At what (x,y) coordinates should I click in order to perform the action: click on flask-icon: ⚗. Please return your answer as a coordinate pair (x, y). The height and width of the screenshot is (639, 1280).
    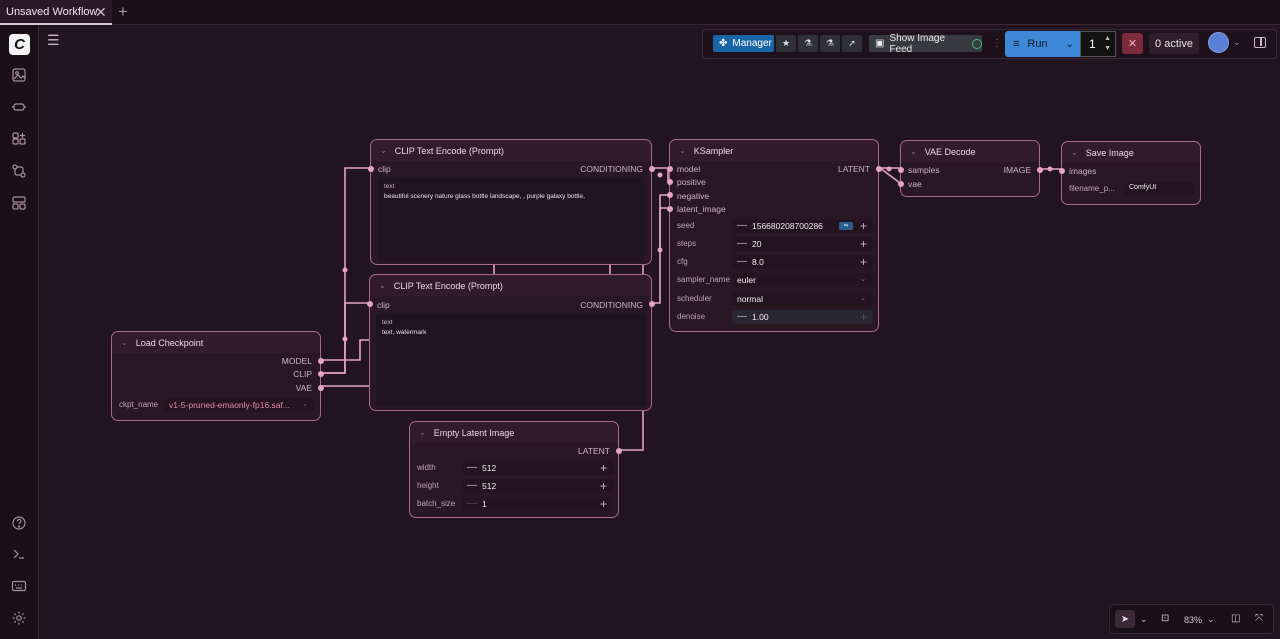
    Looking at the image, I should click on (808, 43).